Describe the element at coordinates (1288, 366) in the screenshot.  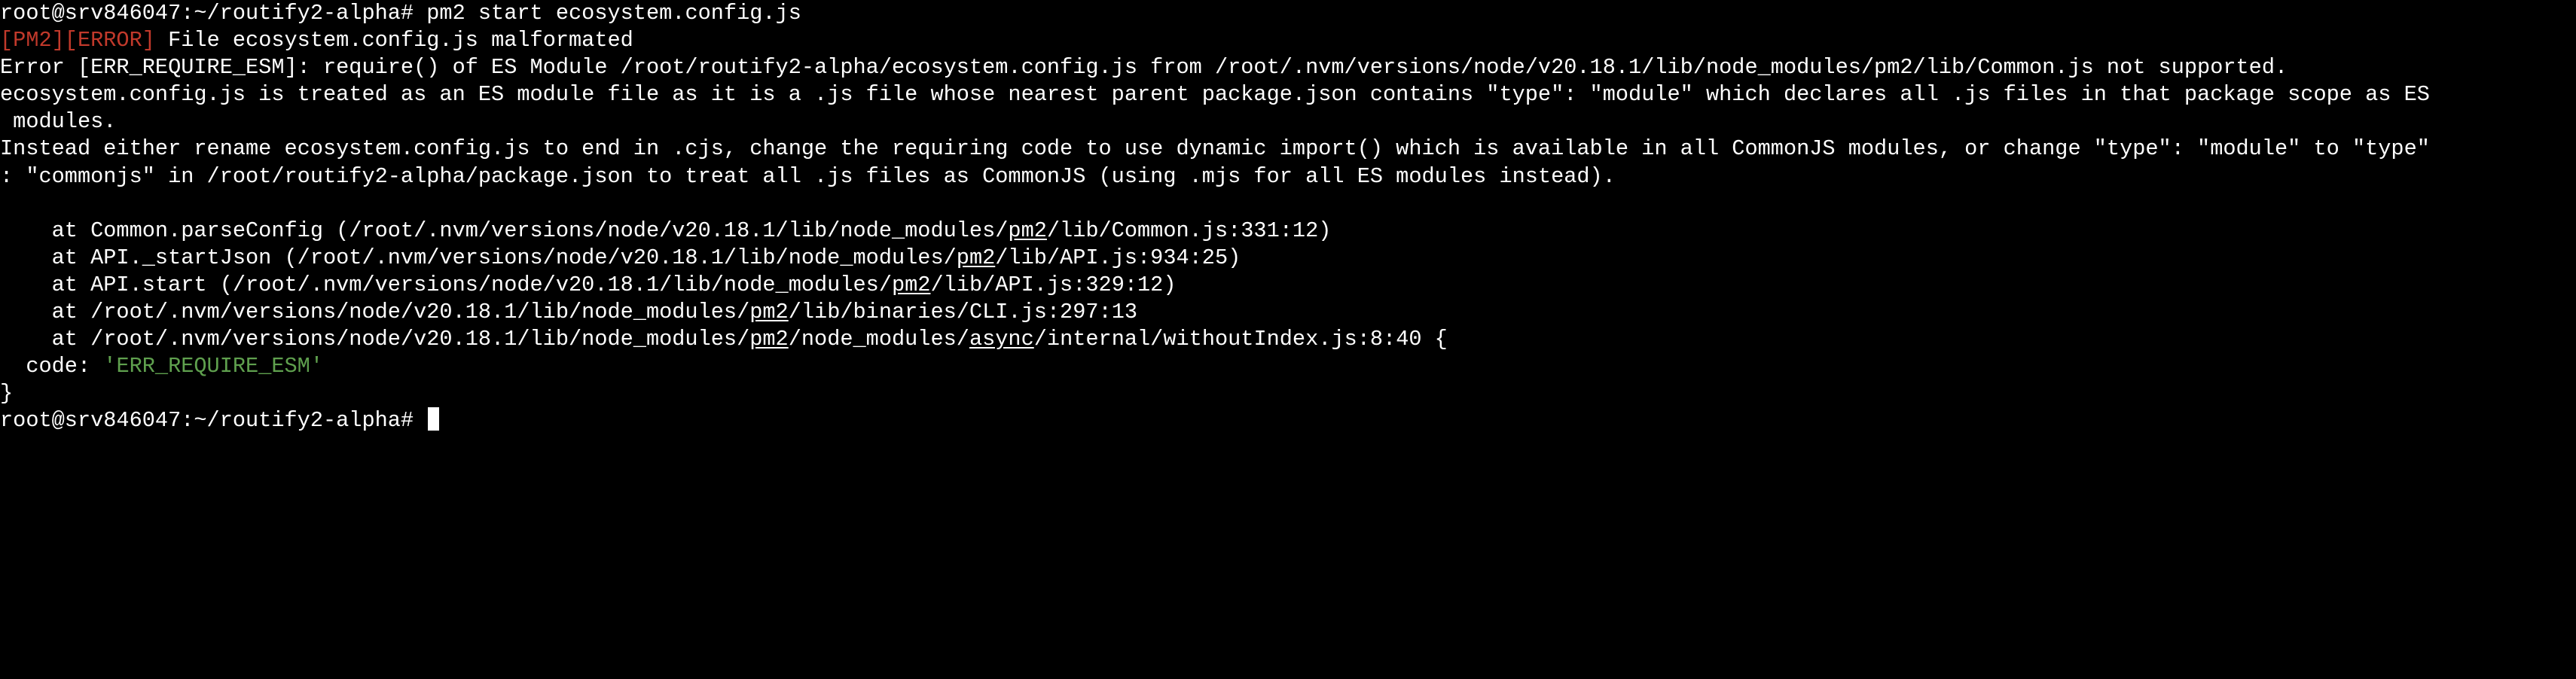
I see `error-code-line: code: 'ERR_REQUIRE_ESM'` at that location.